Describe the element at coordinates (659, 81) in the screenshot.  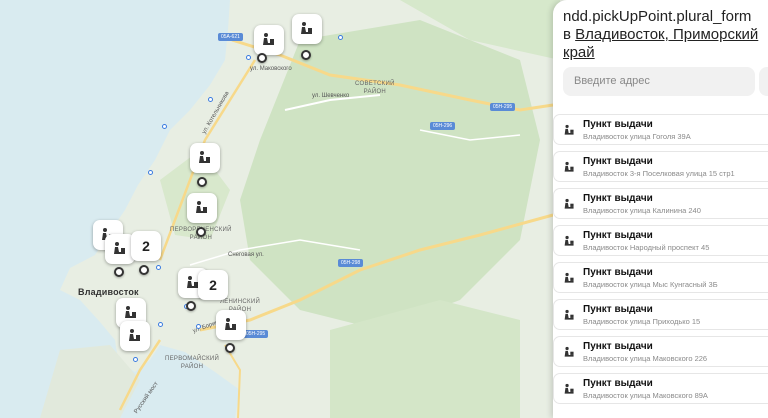
I see `address-search-input` at that location.